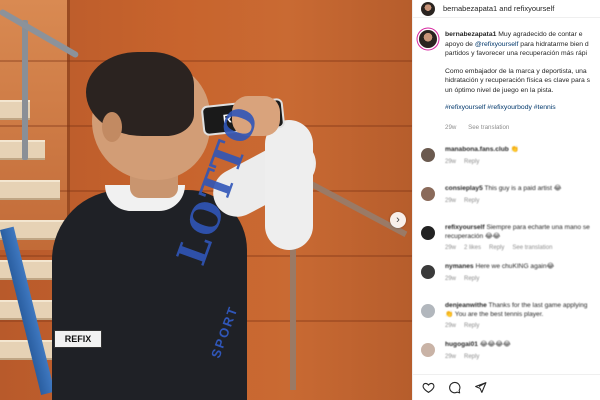  Describe the element at coordinates (466, 305) in the screenshot. I see `comment-username: denjeanwithe` at that location.